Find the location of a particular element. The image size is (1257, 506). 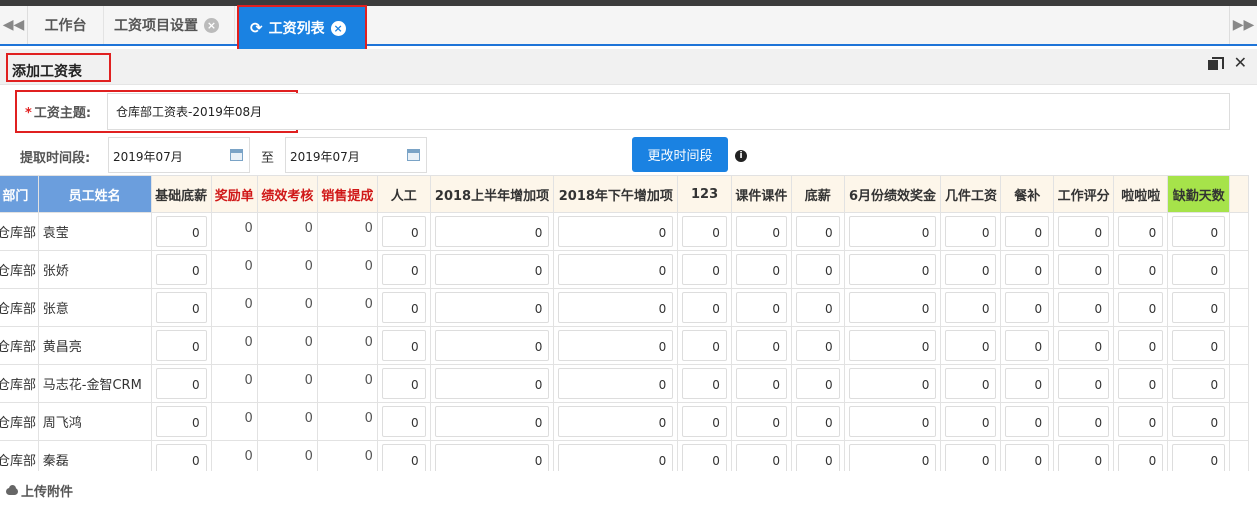

refresh-icon: ⟳ is located at coordinates (256, 28).